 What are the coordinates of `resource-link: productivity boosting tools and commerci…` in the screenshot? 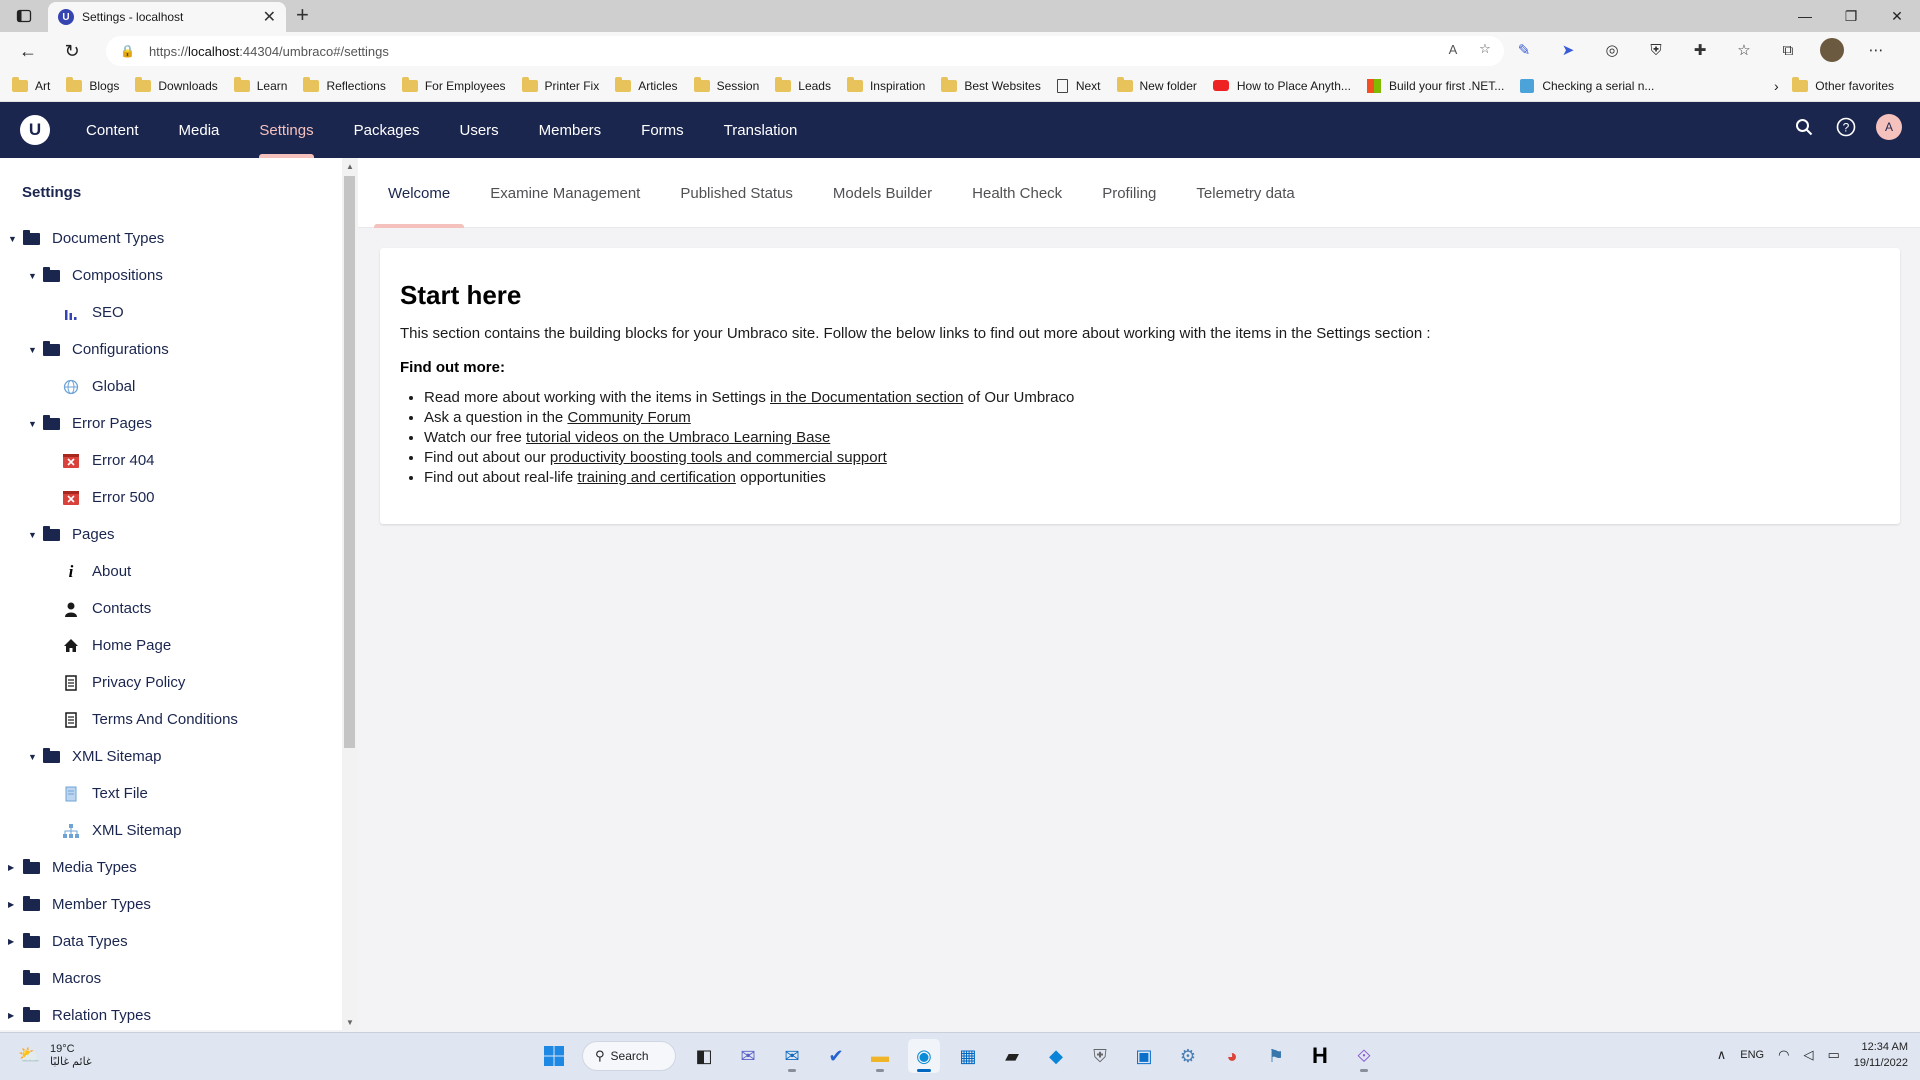 It's located at (718, 457).